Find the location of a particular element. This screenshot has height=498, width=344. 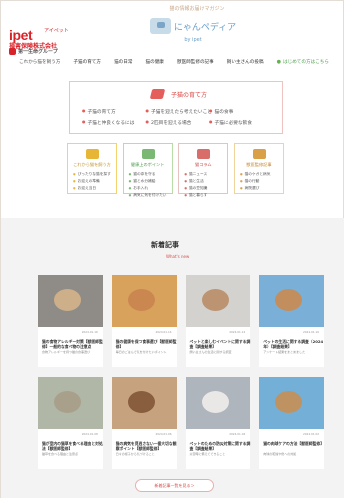

category-link: 猫ニュース is located at coordinates (195, 174).